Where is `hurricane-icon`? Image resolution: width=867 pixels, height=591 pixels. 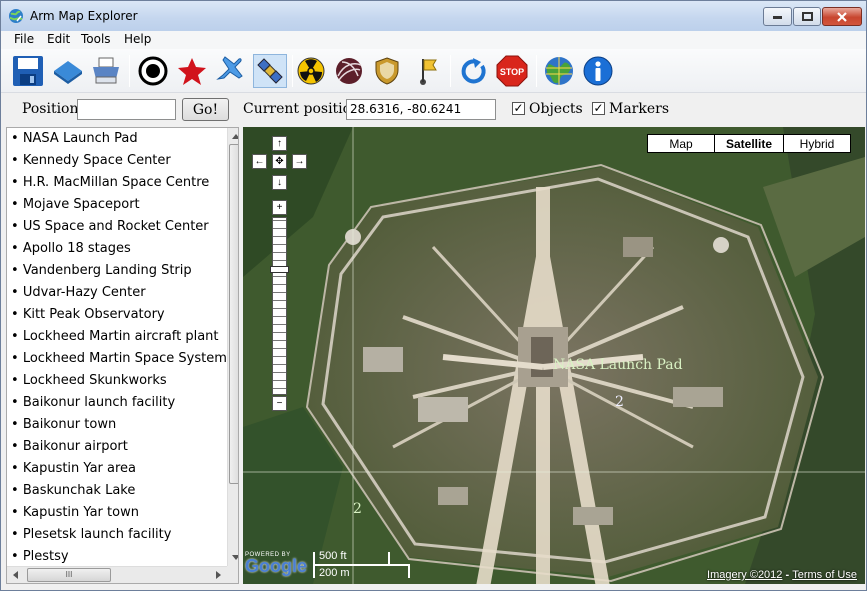 hurricane-icon is located at coordinates (349, 71).